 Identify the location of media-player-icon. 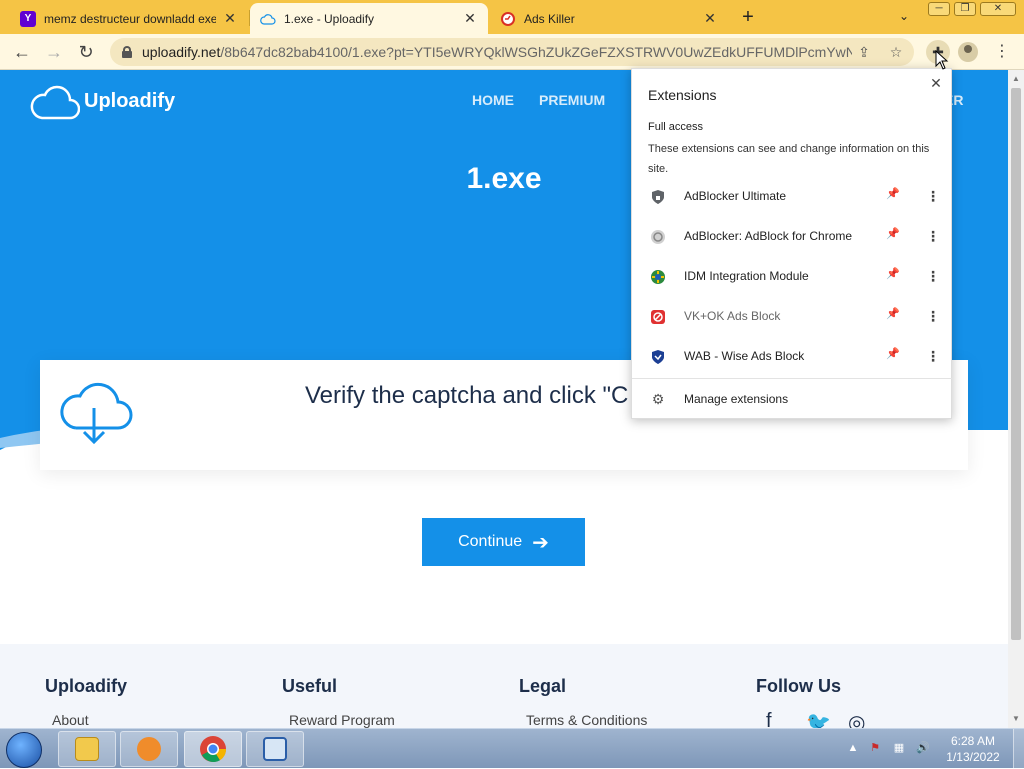
(149, 749).